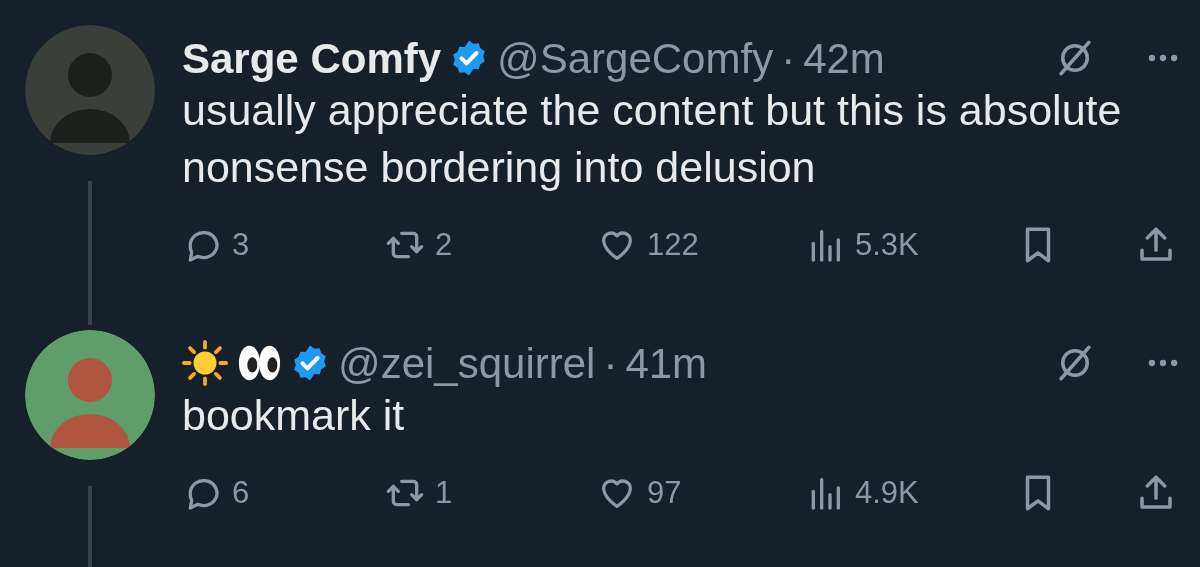 This screenshot has width=1200, height=567. What do you see at coordinates (887, 244) in the screenshot?
I see `view-count: 5.3K` at bounding box center [887, 244].